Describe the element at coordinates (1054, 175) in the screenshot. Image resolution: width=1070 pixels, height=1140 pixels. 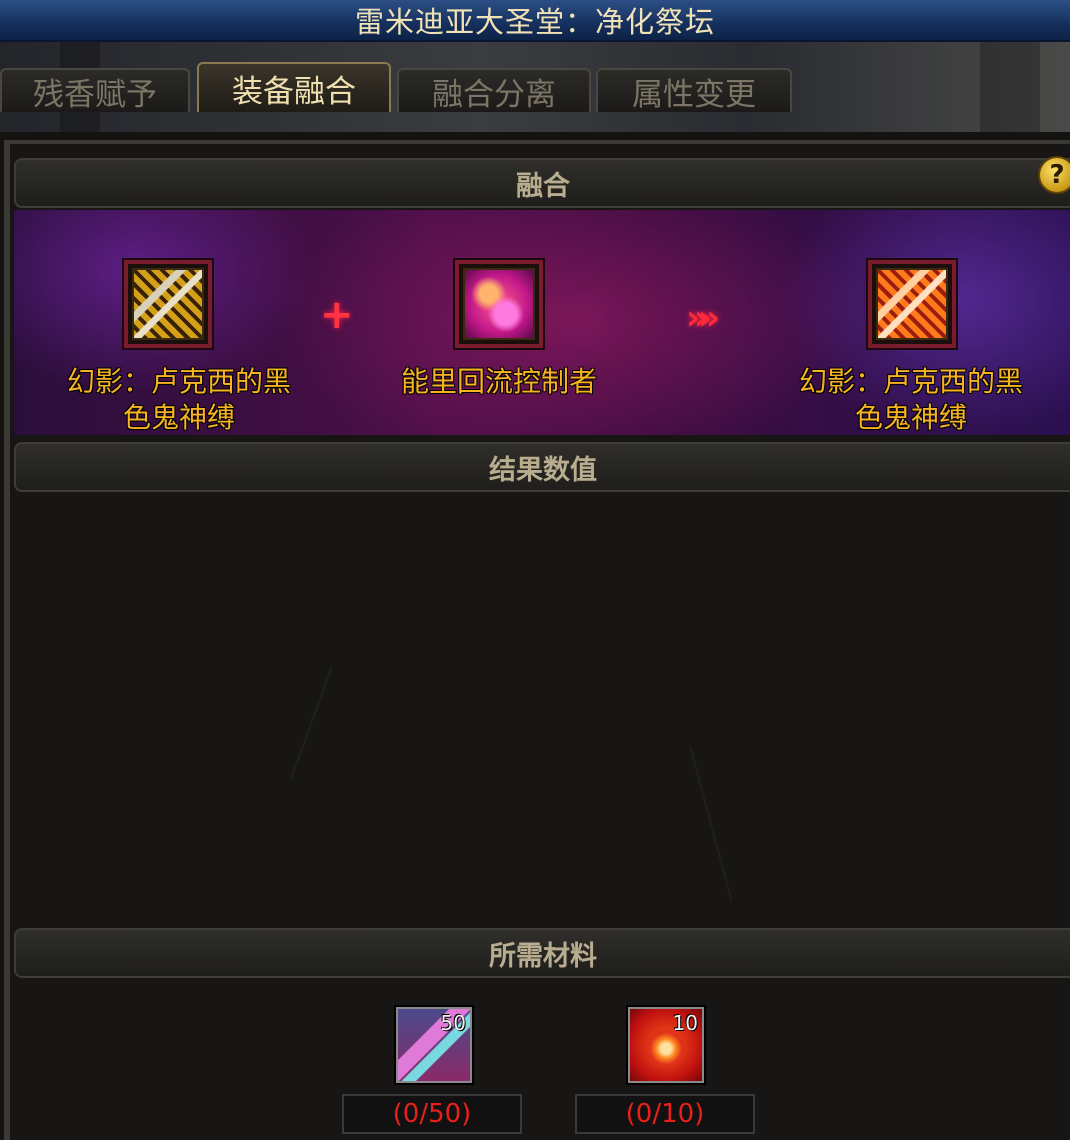
I see `help-question-icon: ?` at that location.